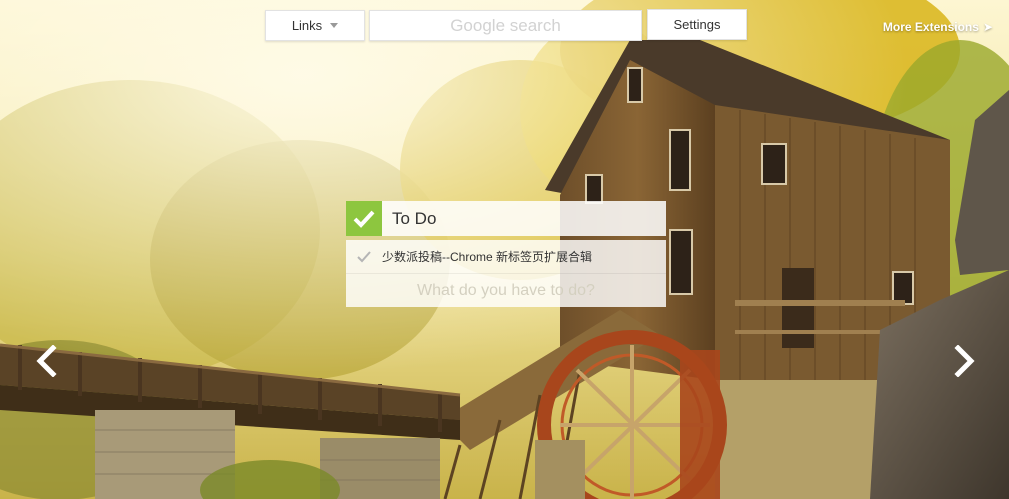 The image size is (1009, 499). What do you see at coordinates (414, 218) in the screenshot?
I see `todo-title: To Do` at bounding box center [414, 218].